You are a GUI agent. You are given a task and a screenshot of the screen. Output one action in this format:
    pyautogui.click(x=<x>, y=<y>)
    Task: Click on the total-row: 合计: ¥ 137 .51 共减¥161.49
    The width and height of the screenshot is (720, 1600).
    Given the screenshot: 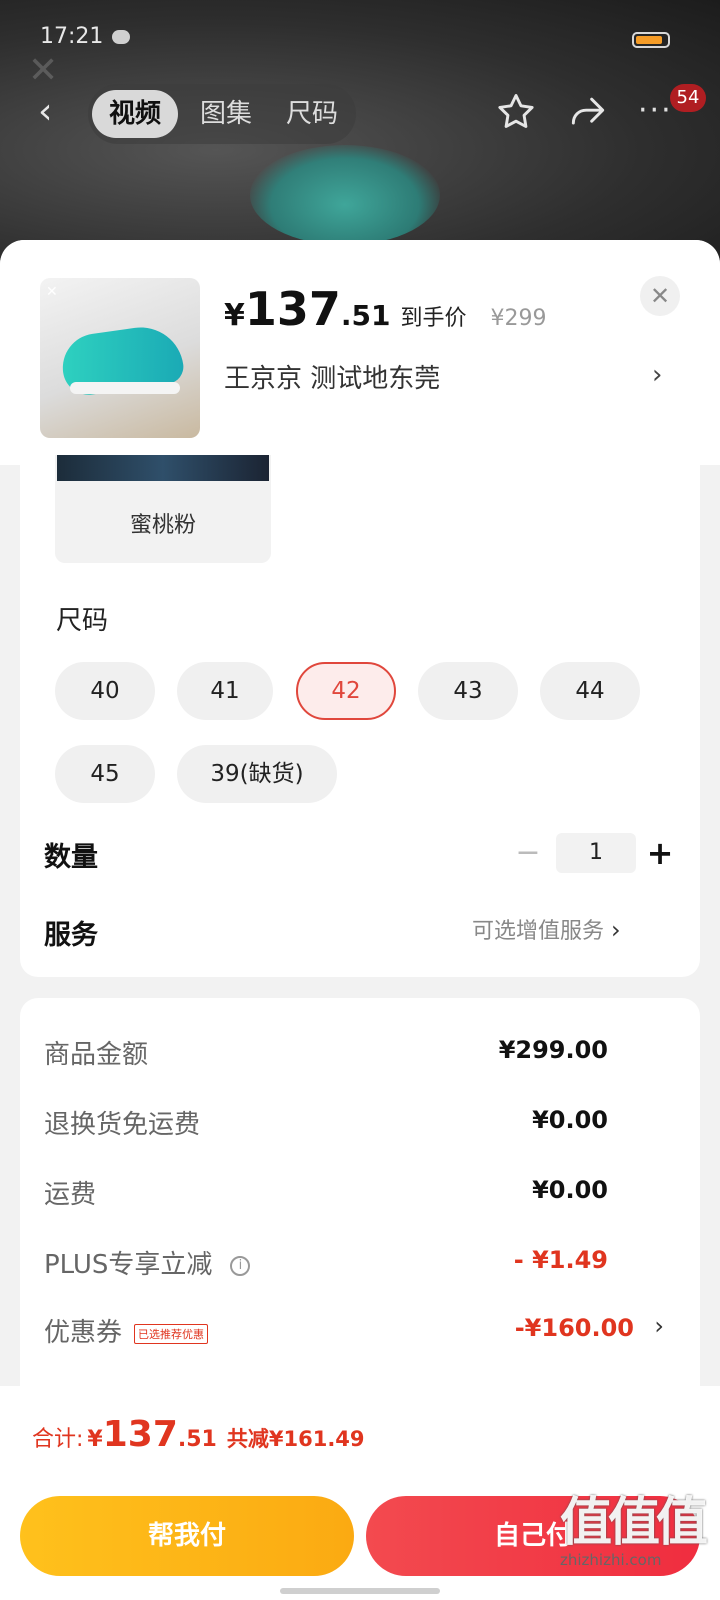 What is the action you would take?
    pyautogui.click(x=198, y=1434)
    